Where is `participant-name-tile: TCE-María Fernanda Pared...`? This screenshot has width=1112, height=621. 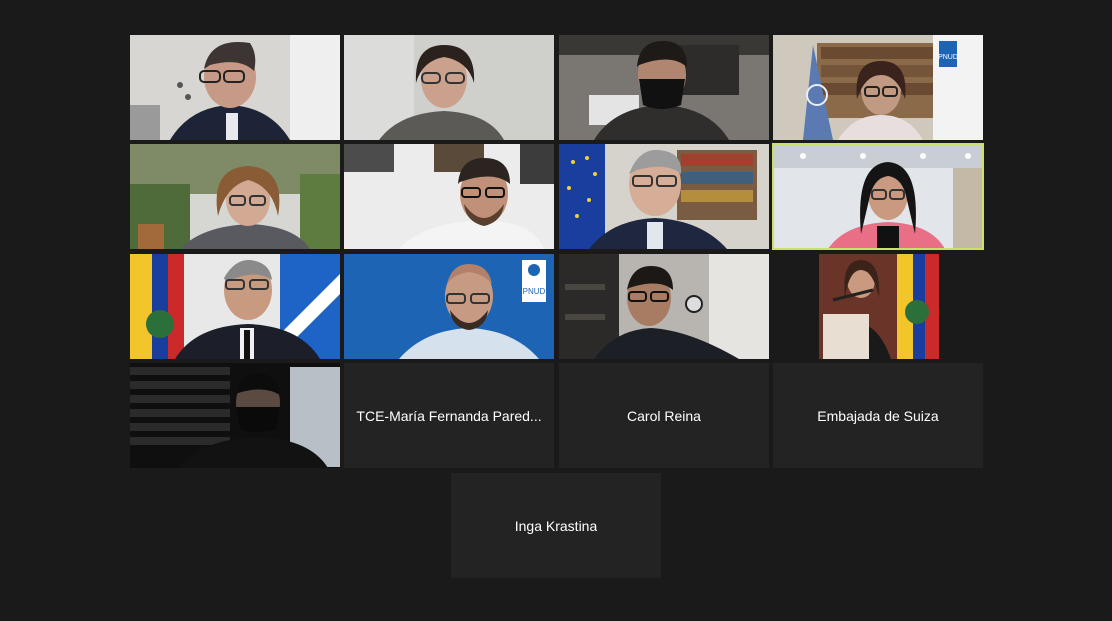 participant-name-tile: TCE-María Fernanda Pared... is located at coordinates (449, 415).